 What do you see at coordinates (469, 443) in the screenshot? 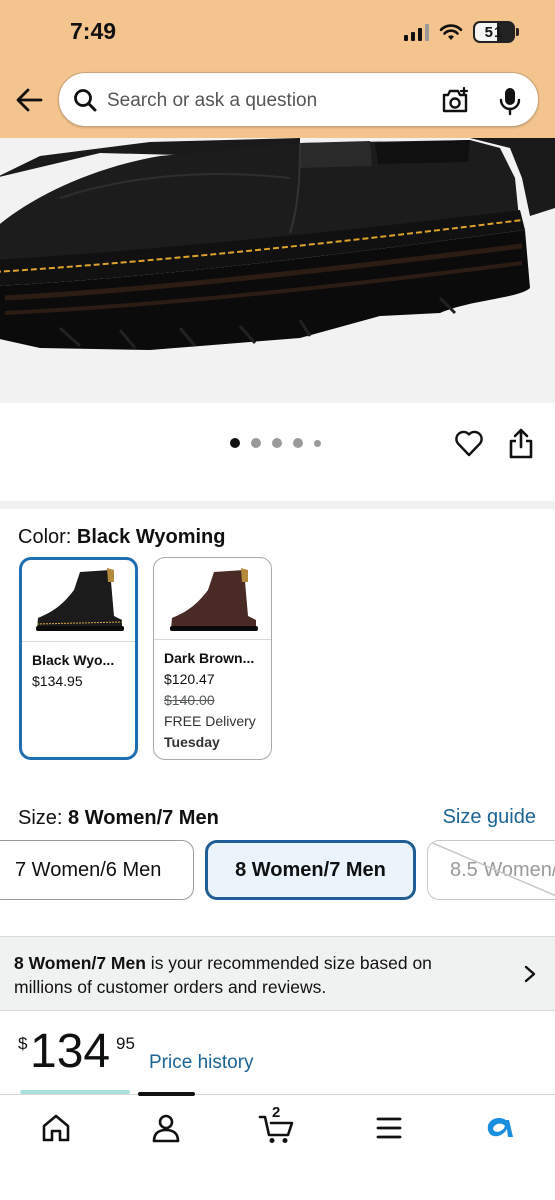
I see `heart-icon` at bounding box center [469, 443].